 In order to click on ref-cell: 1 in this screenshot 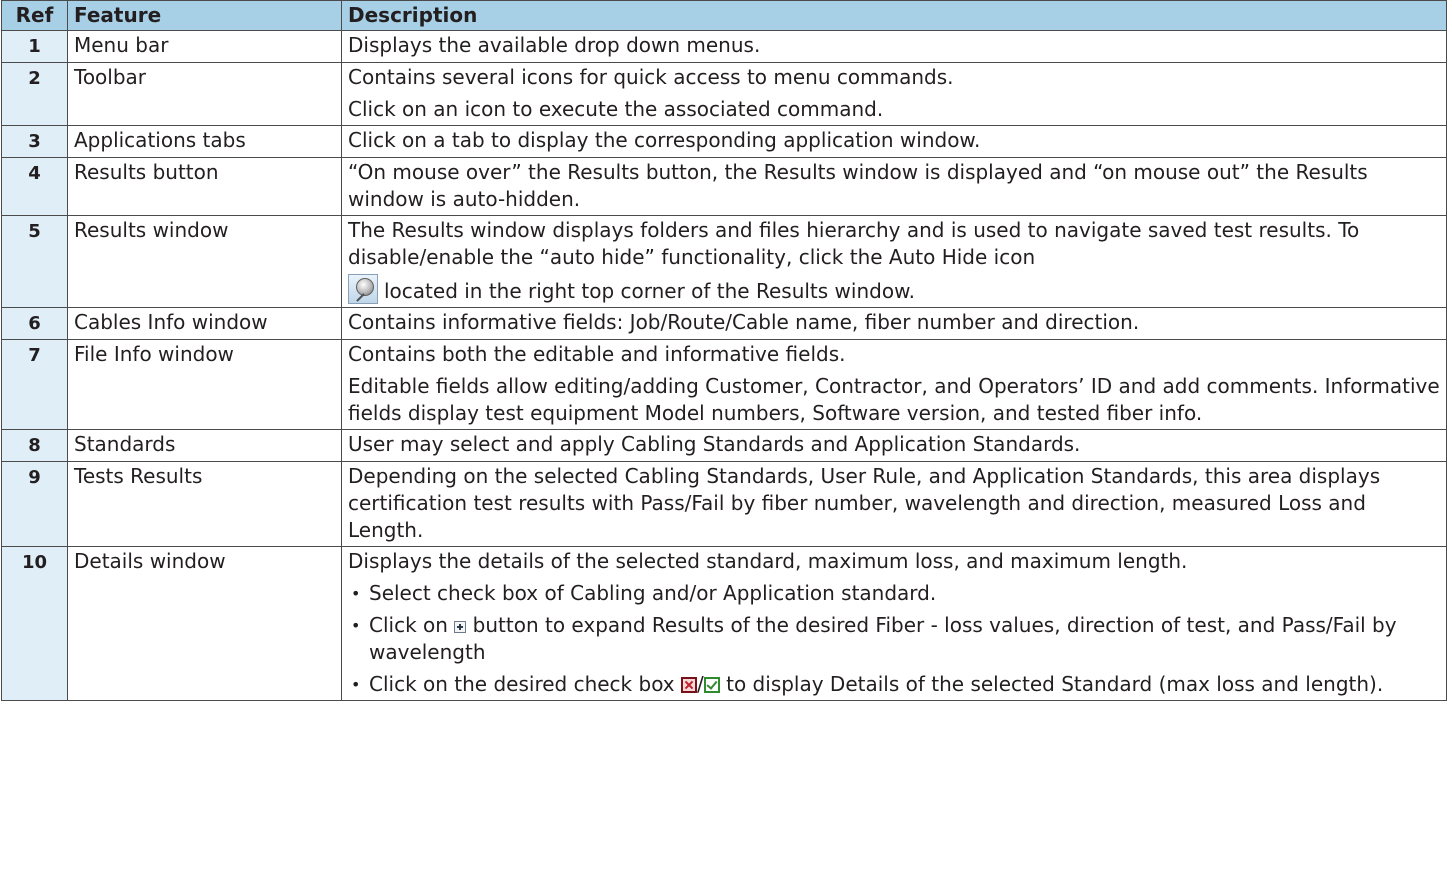, I will do `click(34, 46)`.